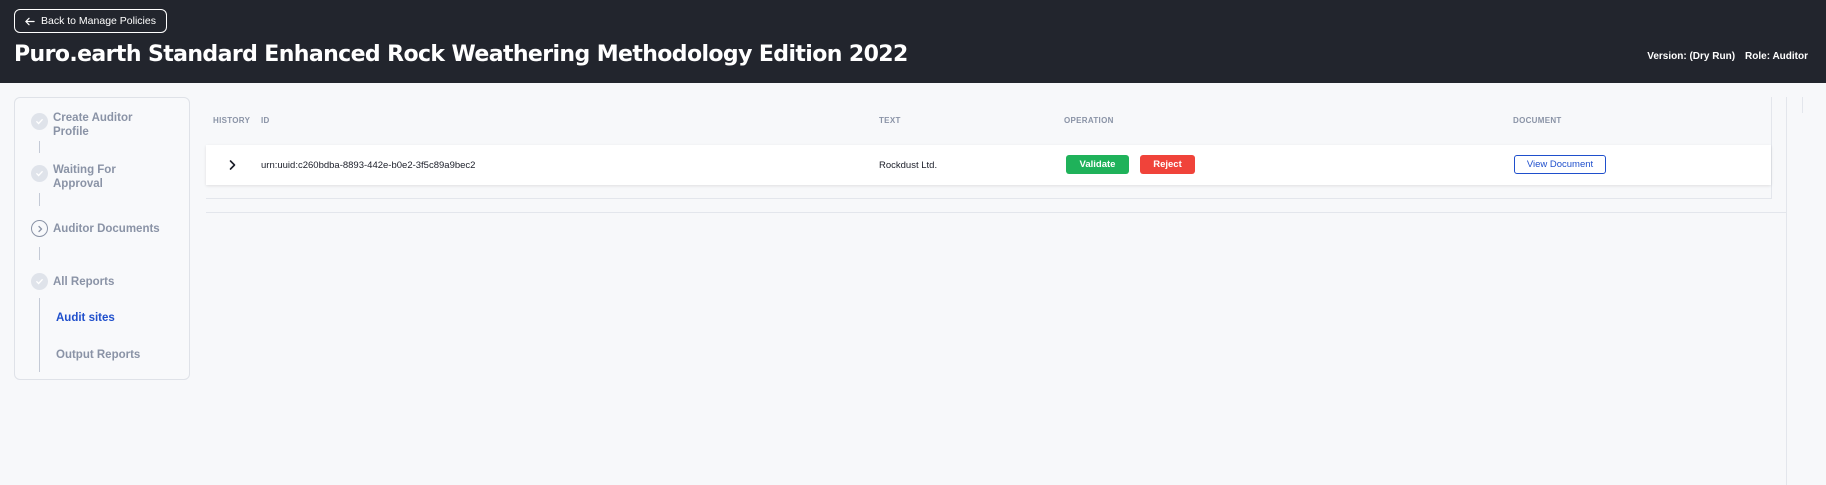 Image resolution: width=1826 pixels, height=485 pixels. I want to click on column-header-id: ID, so click(265, 120).